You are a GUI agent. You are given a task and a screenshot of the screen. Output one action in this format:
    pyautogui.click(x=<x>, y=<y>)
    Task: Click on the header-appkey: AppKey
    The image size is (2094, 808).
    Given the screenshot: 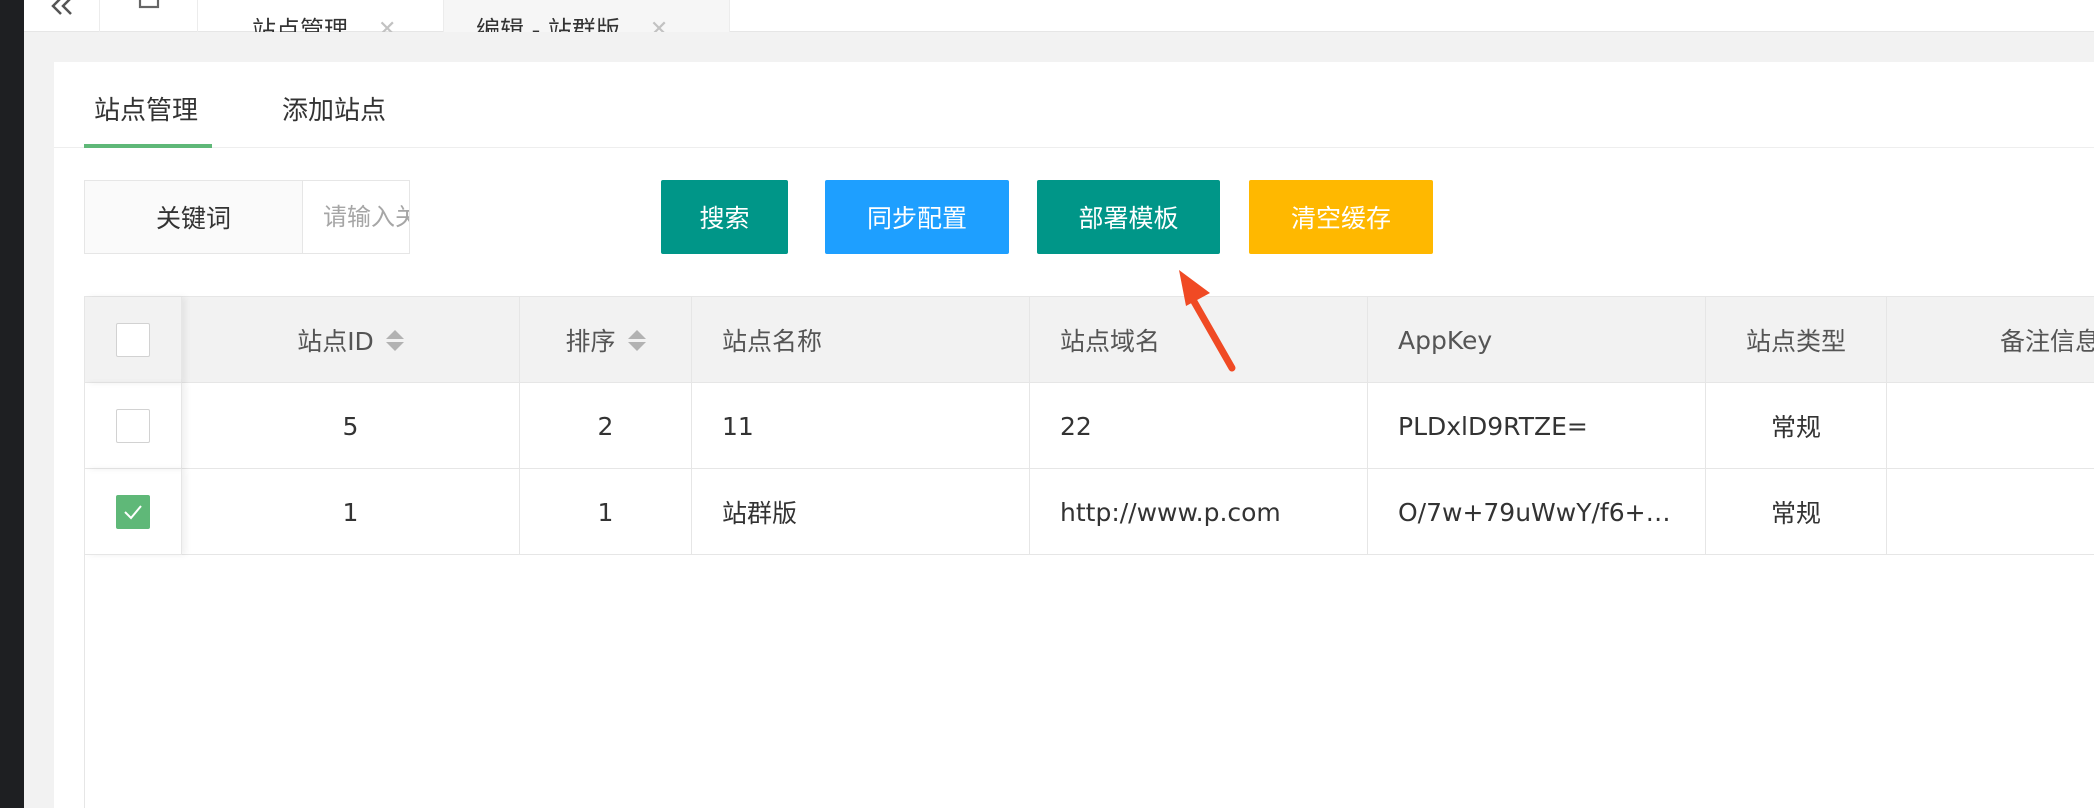 What is the action you would take?
    pyautogui.click(x=1537, y=340)
    